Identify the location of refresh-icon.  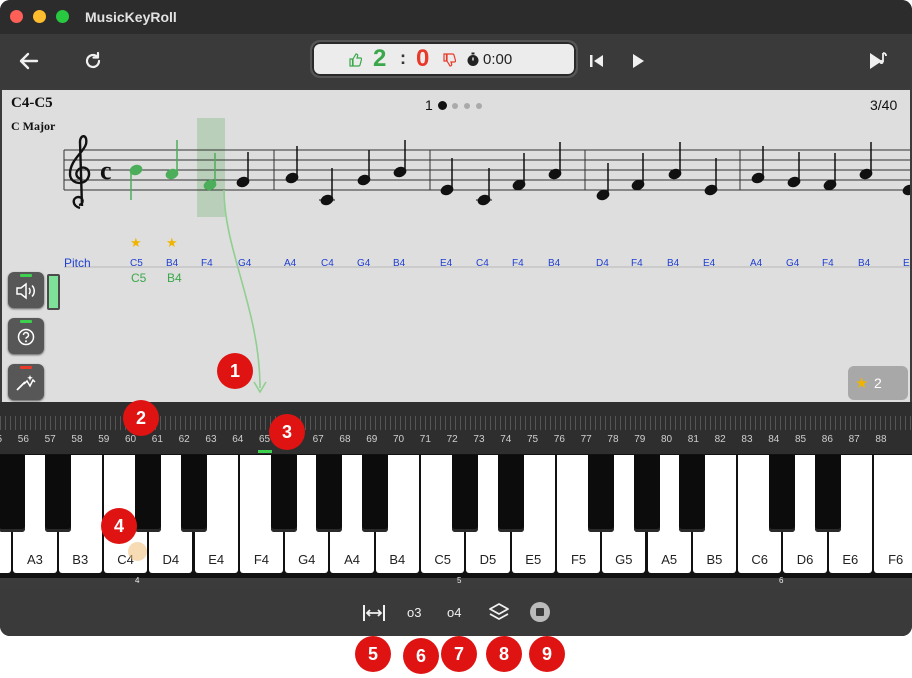
(93, 63).